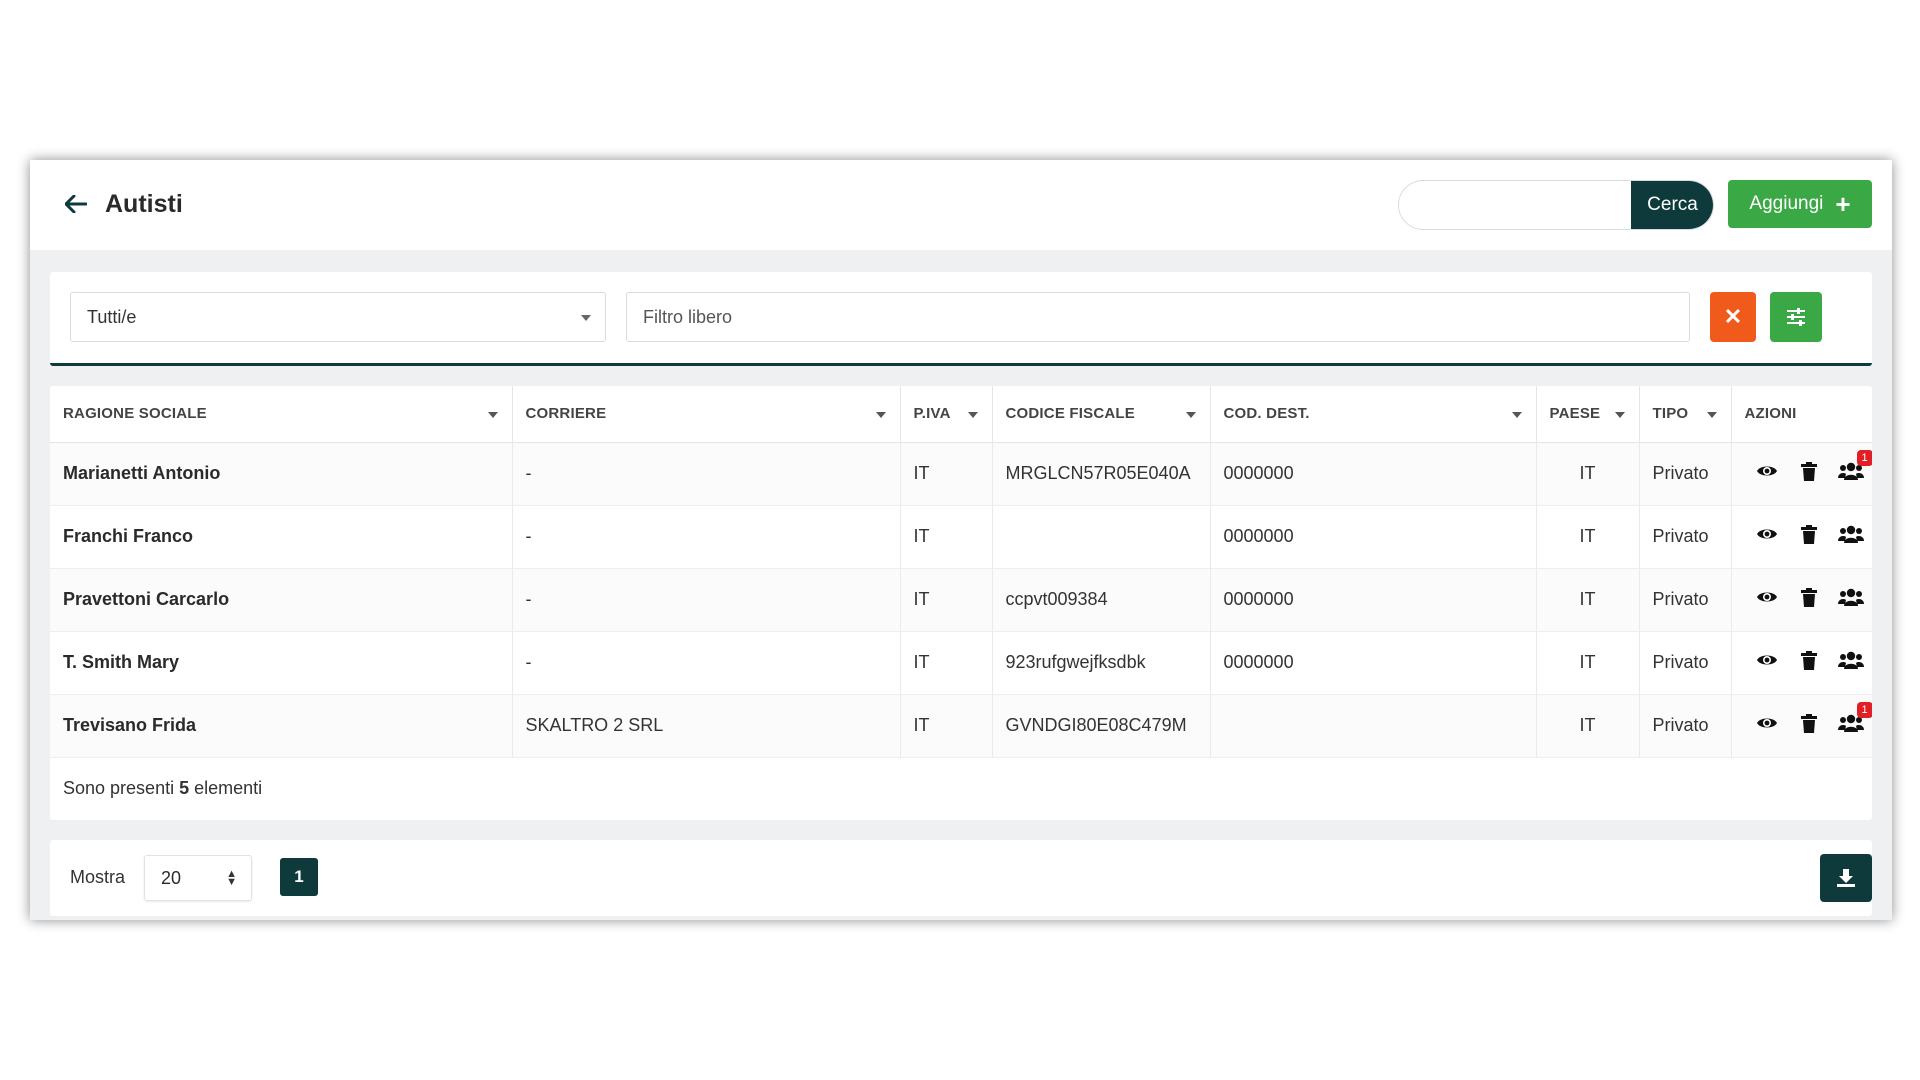  I want to click on row-actions: 1, so click(1808, 720).